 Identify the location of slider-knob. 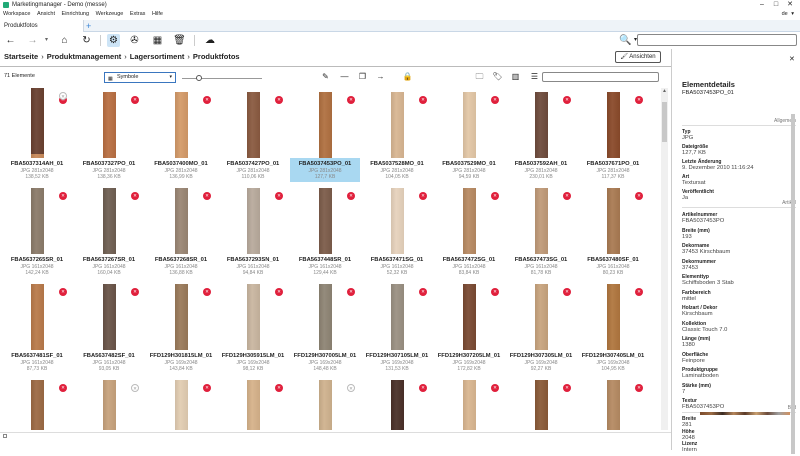
(199, 78).